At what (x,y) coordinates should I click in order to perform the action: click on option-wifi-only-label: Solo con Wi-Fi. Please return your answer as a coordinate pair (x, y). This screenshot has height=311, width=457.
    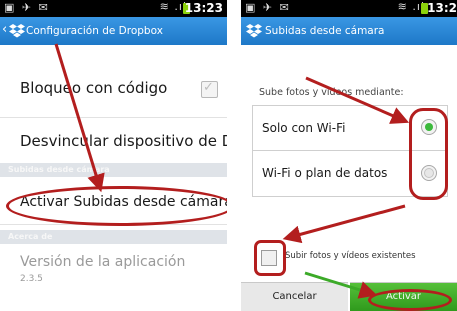
    Looking at the image, I should click on (304, 128).